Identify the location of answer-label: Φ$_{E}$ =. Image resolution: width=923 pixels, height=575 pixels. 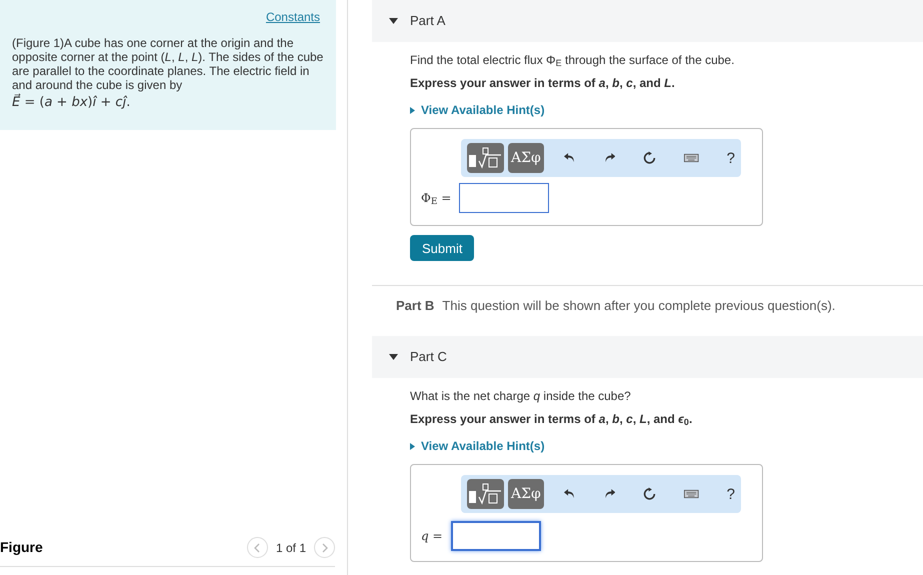
(436, 198).